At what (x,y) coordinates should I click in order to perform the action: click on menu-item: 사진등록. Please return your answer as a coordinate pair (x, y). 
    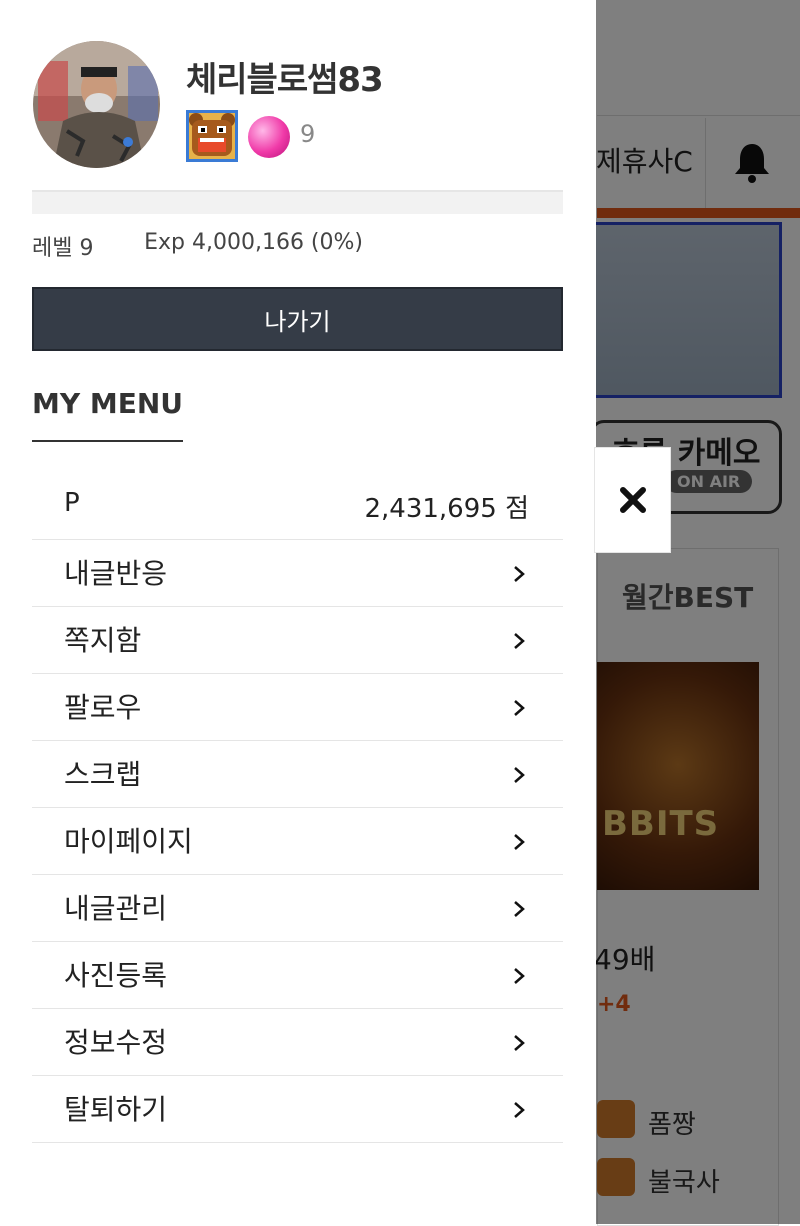
    Looking at the image, I should click on (297, 975).